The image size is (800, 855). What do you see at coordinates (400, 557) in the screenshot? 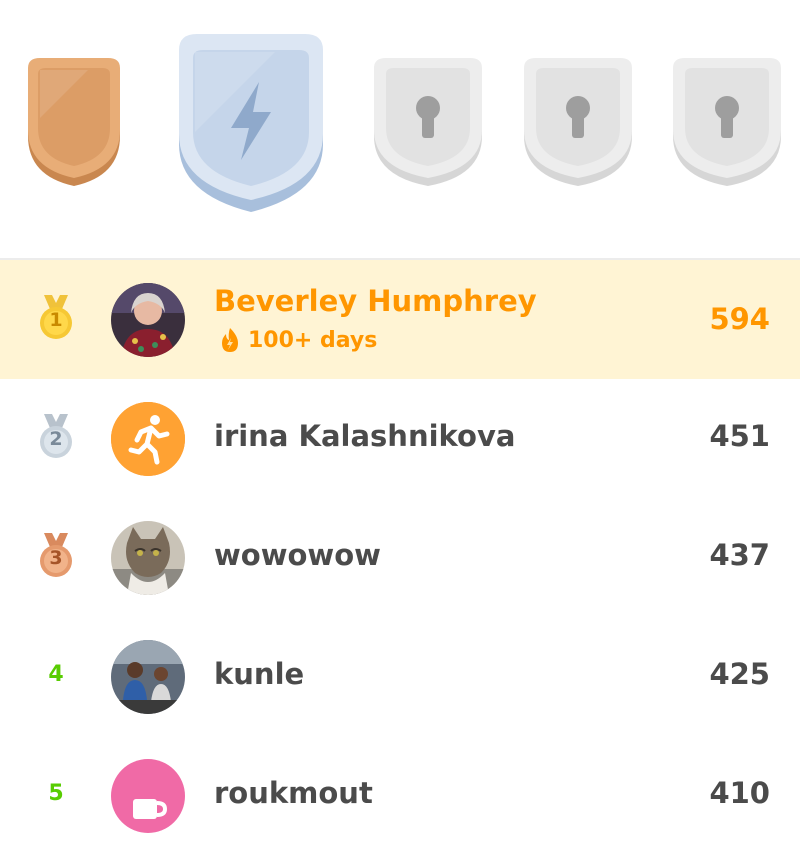
I see `leaderboard-row-3: 3 wowowow 437` at bounding box center [400, 557].